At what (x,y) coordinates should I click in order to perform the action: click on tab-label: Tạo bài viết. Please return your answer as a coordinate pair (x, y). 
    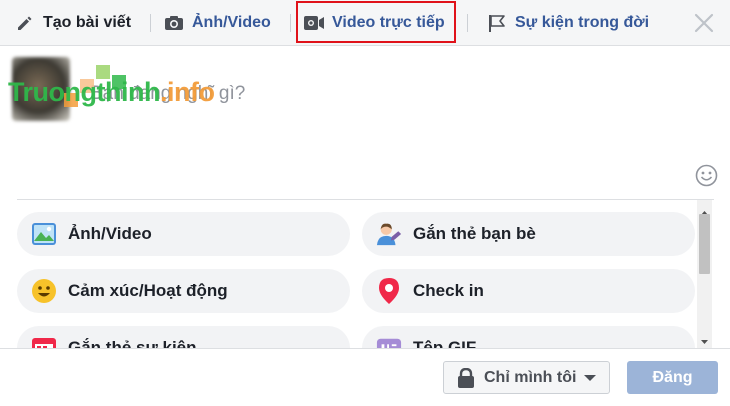
    Looking at the image, I should click on (87, 22).